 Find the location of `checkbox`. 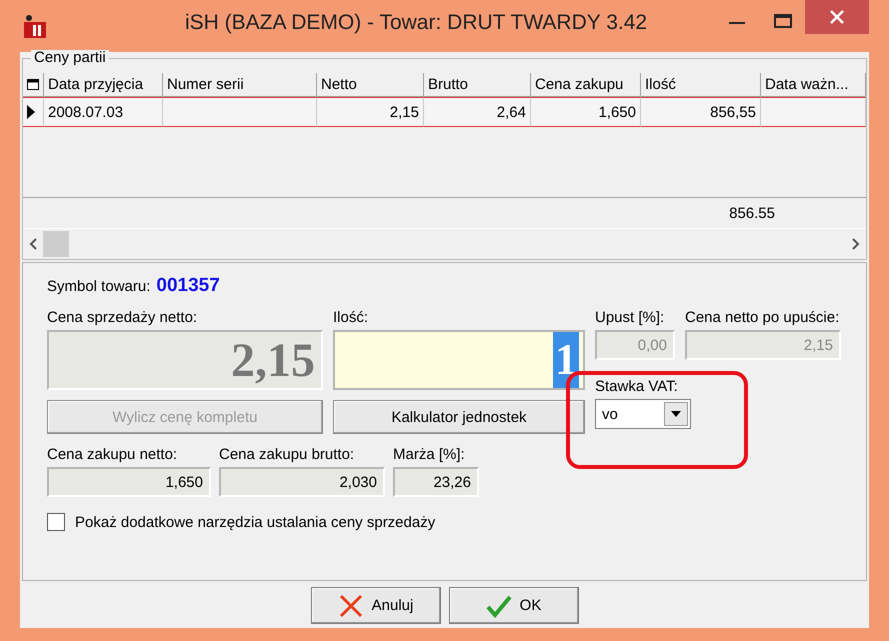

checkbox is located at coordinates (56, 522).